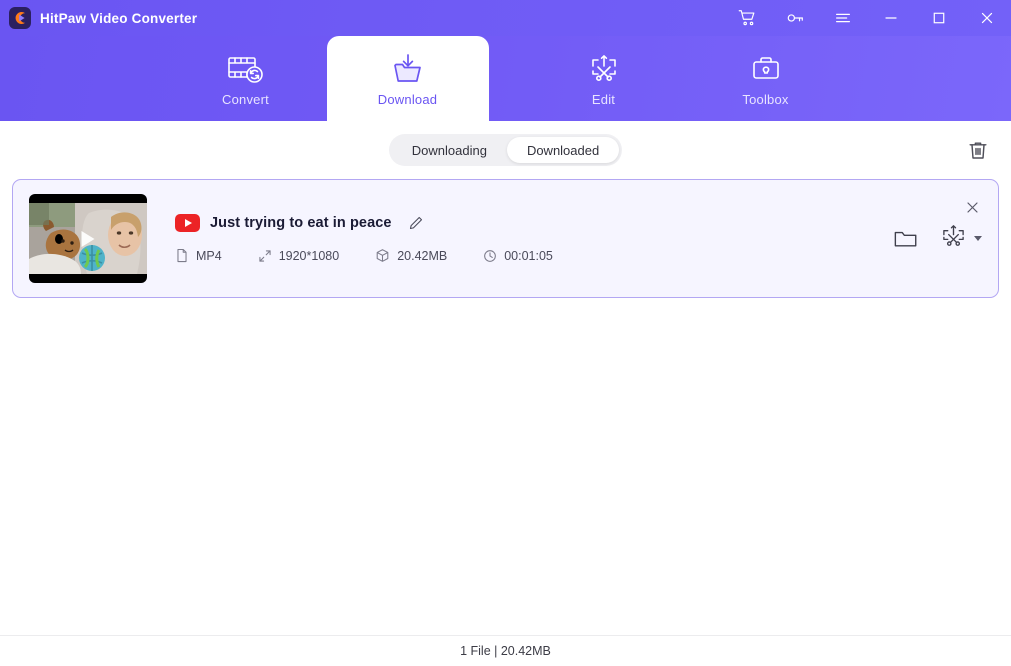 This screenshot has height=666, width=1011. I want to click on file-title-row: Just trying to eat in peace, so click(364, 223).